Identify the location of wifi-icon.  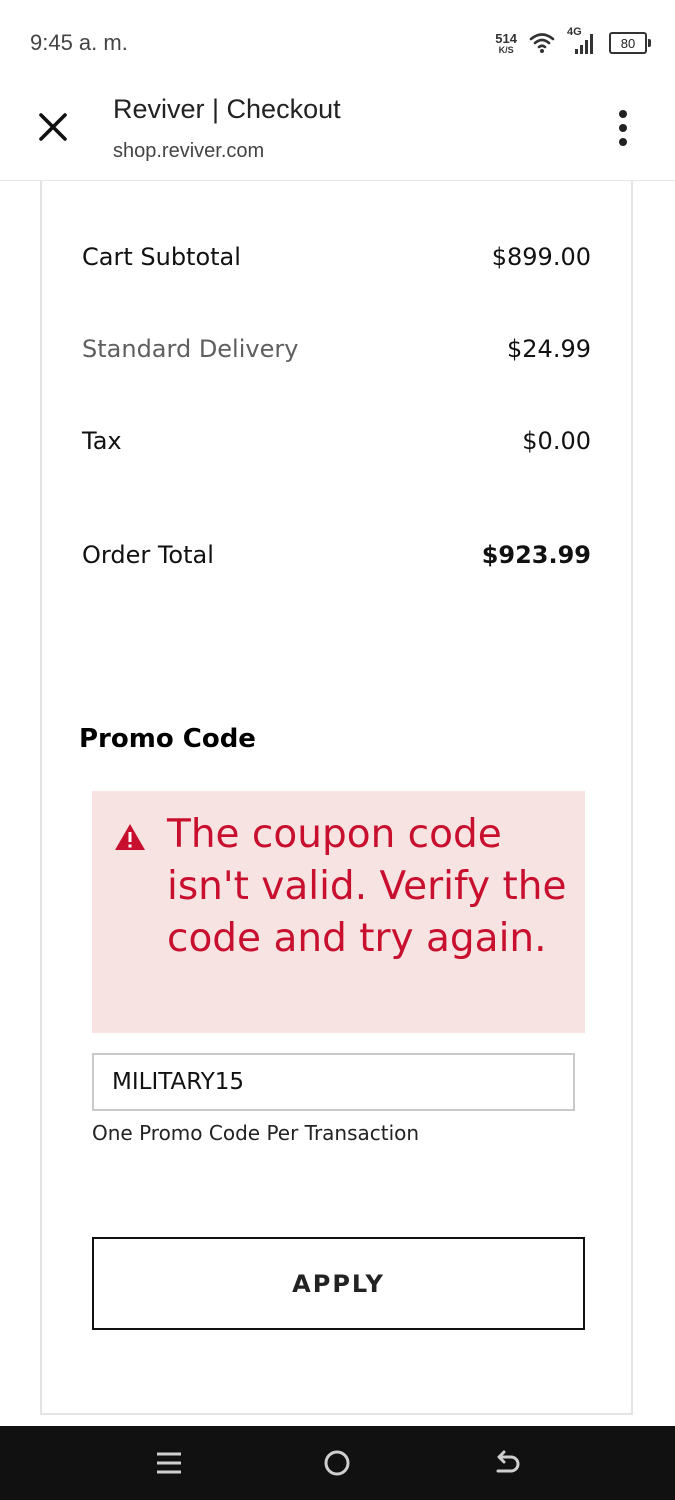
(542, 43).